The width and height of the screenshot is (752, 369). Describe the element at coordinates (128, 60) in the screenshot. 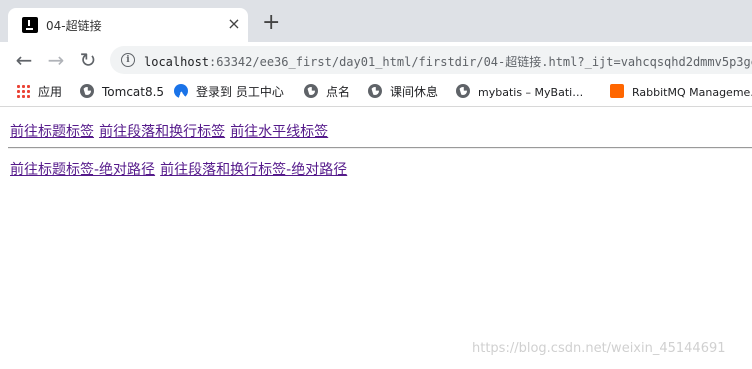

I see `site-info-icon: i` at that location.